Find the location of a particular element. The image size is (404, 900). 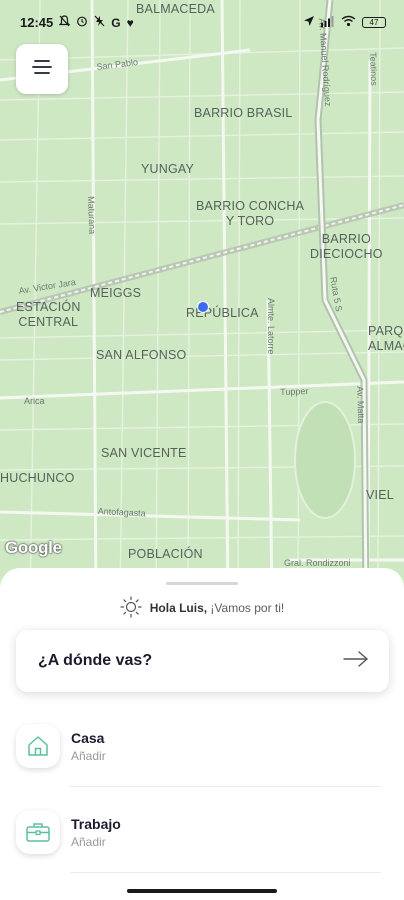

street-label-tupper: Tupper is located at coordinates (294, 391).